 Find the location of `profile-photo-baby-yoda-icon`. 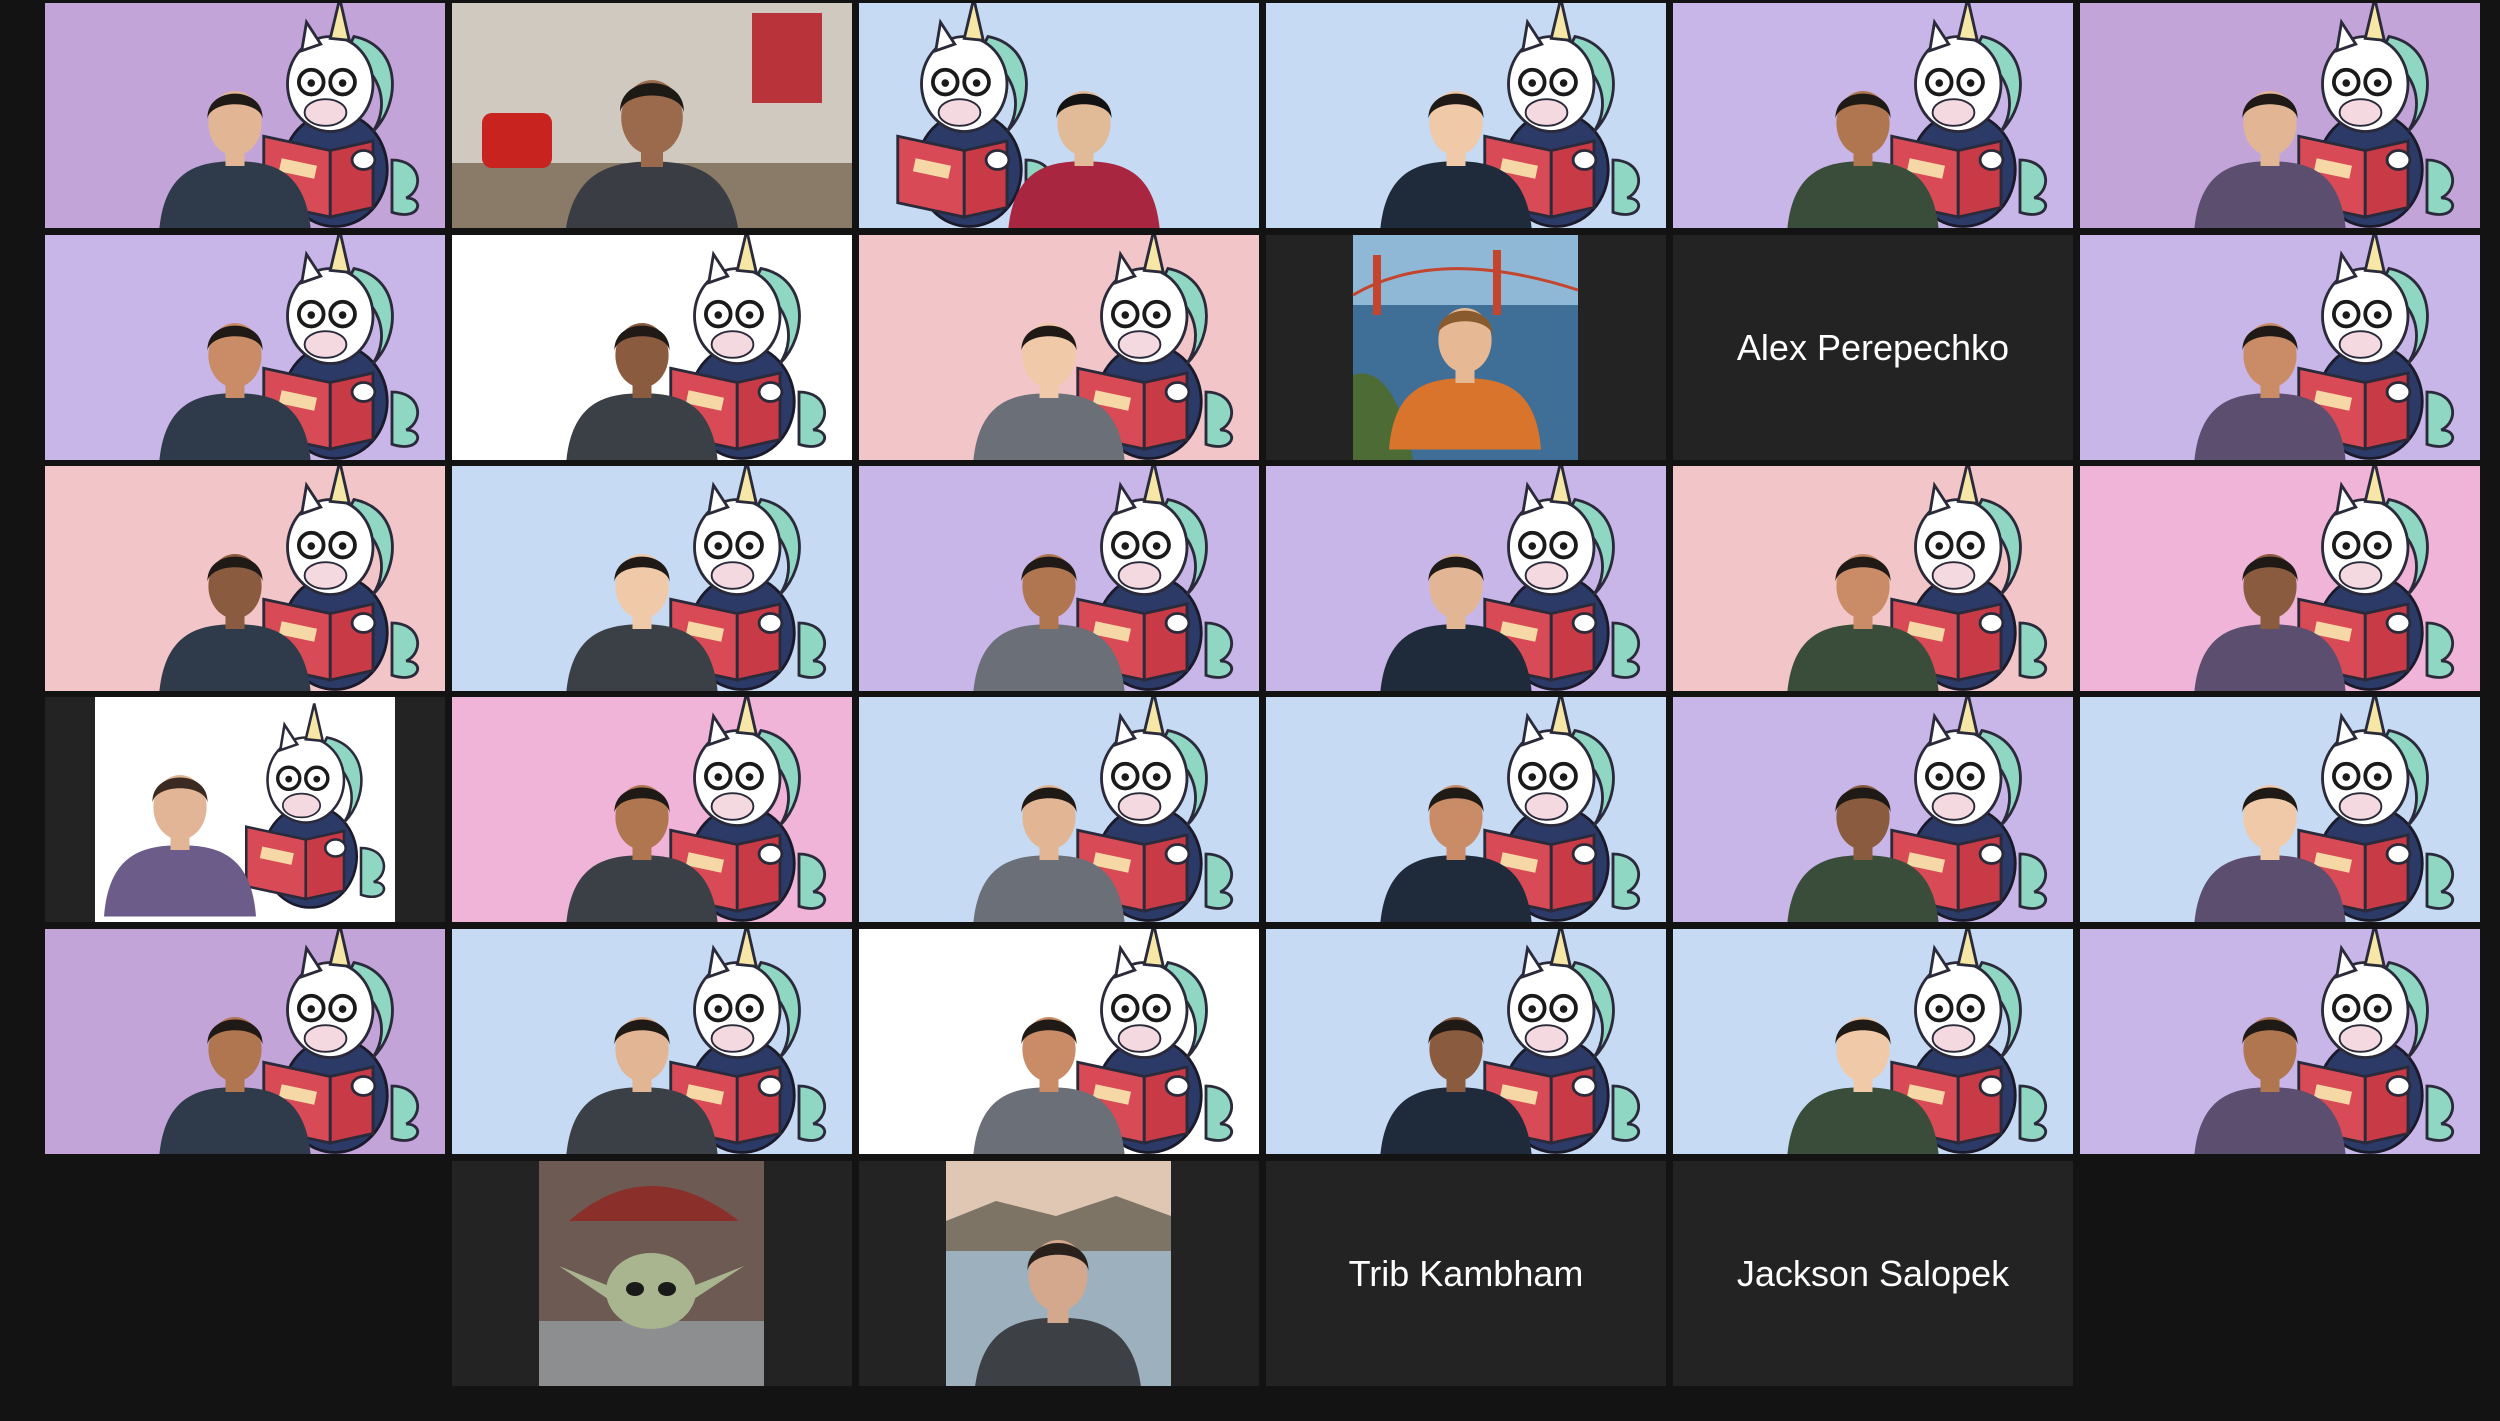

profile-photo-baby-yoda-icon is located at coordinates (652, 1273).